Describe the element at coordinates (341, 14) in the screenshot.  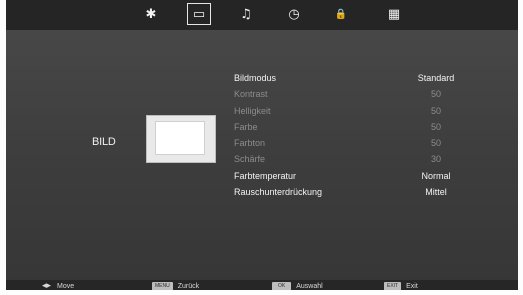
I see `lock-icon: 🔒` at that location.